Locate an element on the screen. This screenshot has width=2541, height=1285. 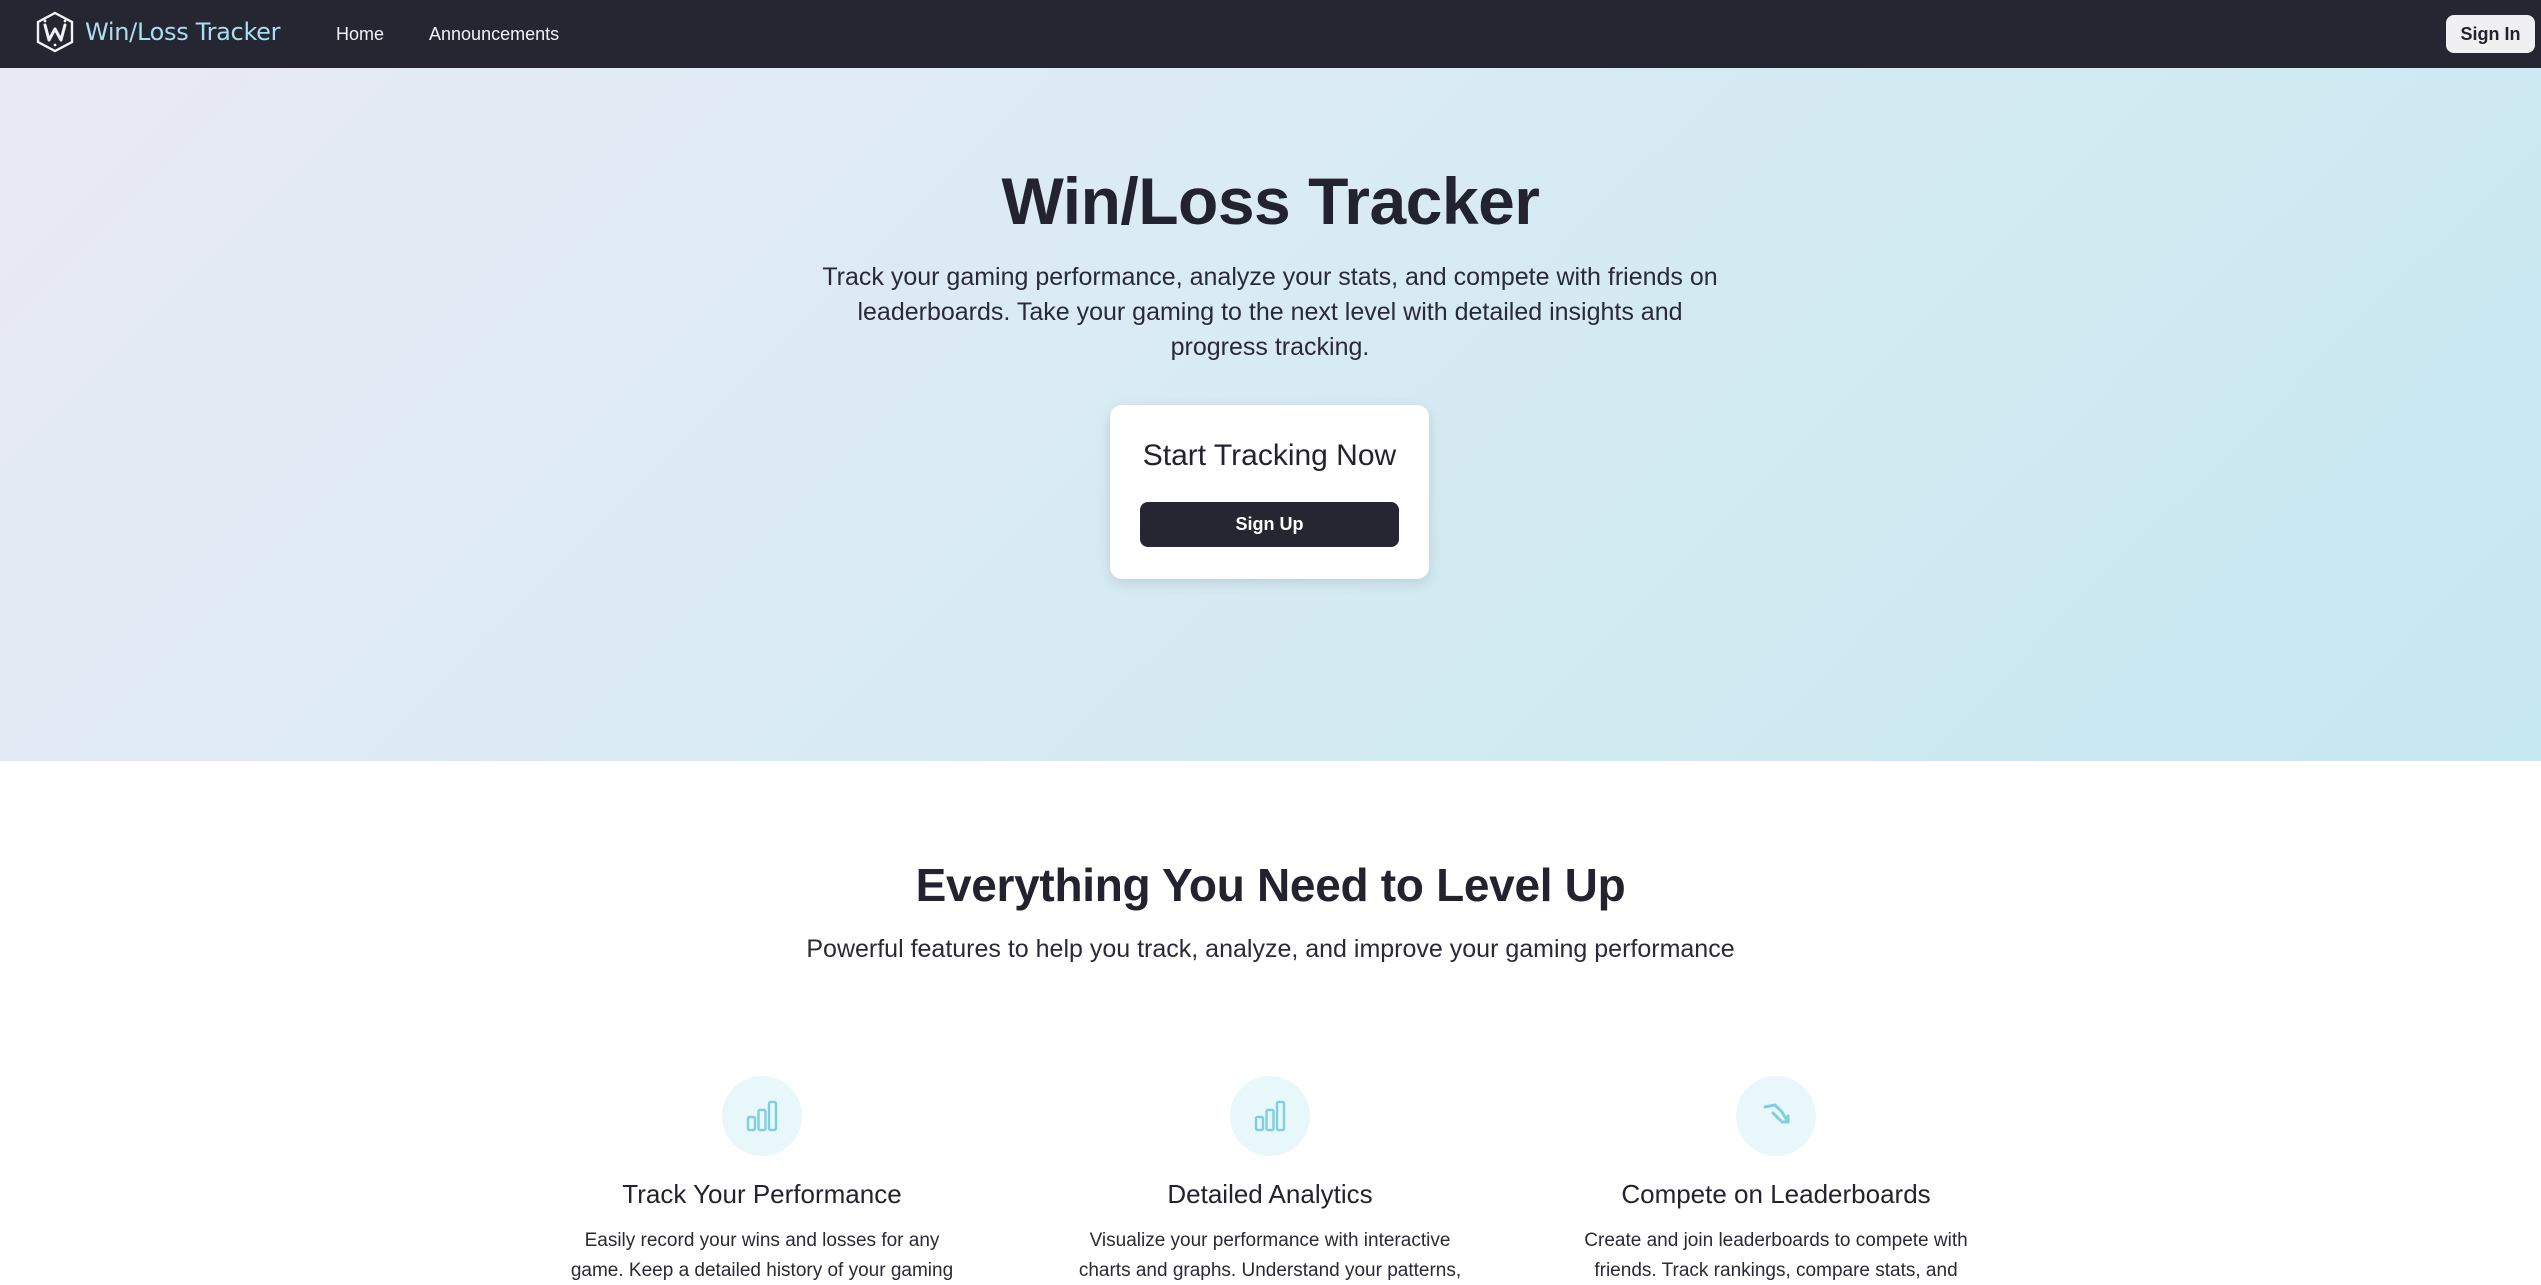
nav-link-home: Home is located at coordinates (360, 34).